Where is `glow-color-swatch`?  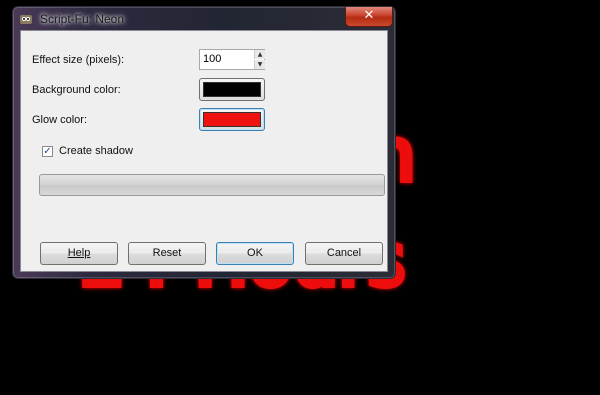
glow-color-swatch is located at coordinates (232, 119).